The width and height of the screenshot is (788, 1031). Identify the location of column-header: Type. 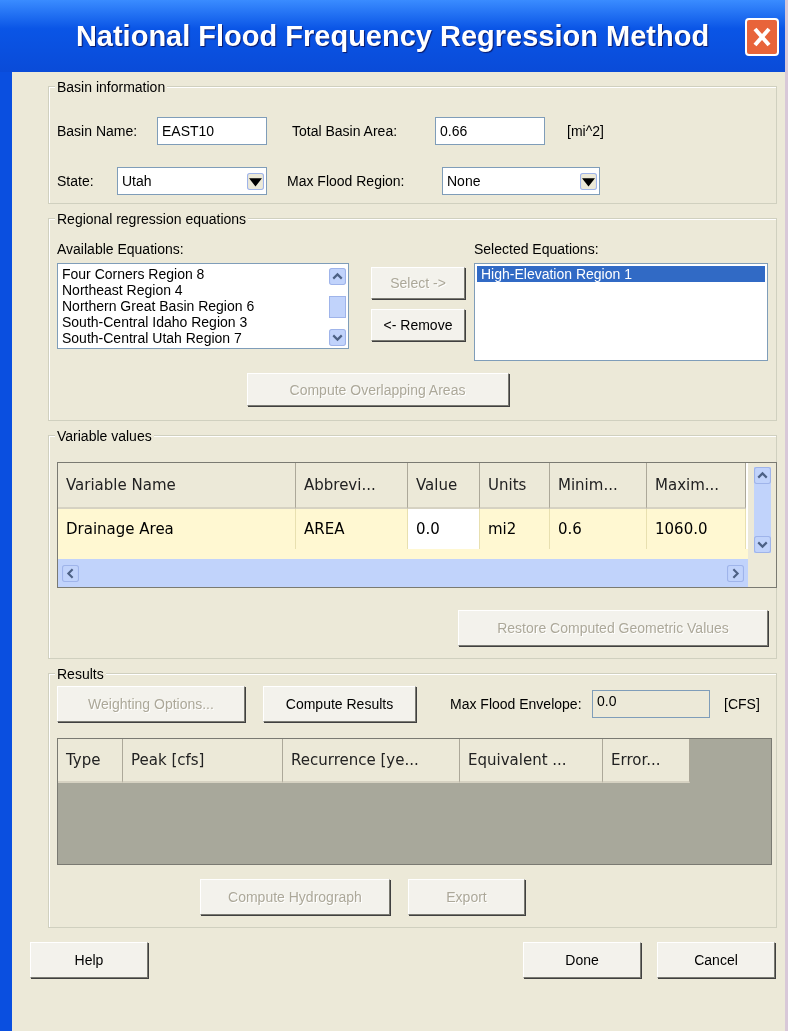
(90, 761).